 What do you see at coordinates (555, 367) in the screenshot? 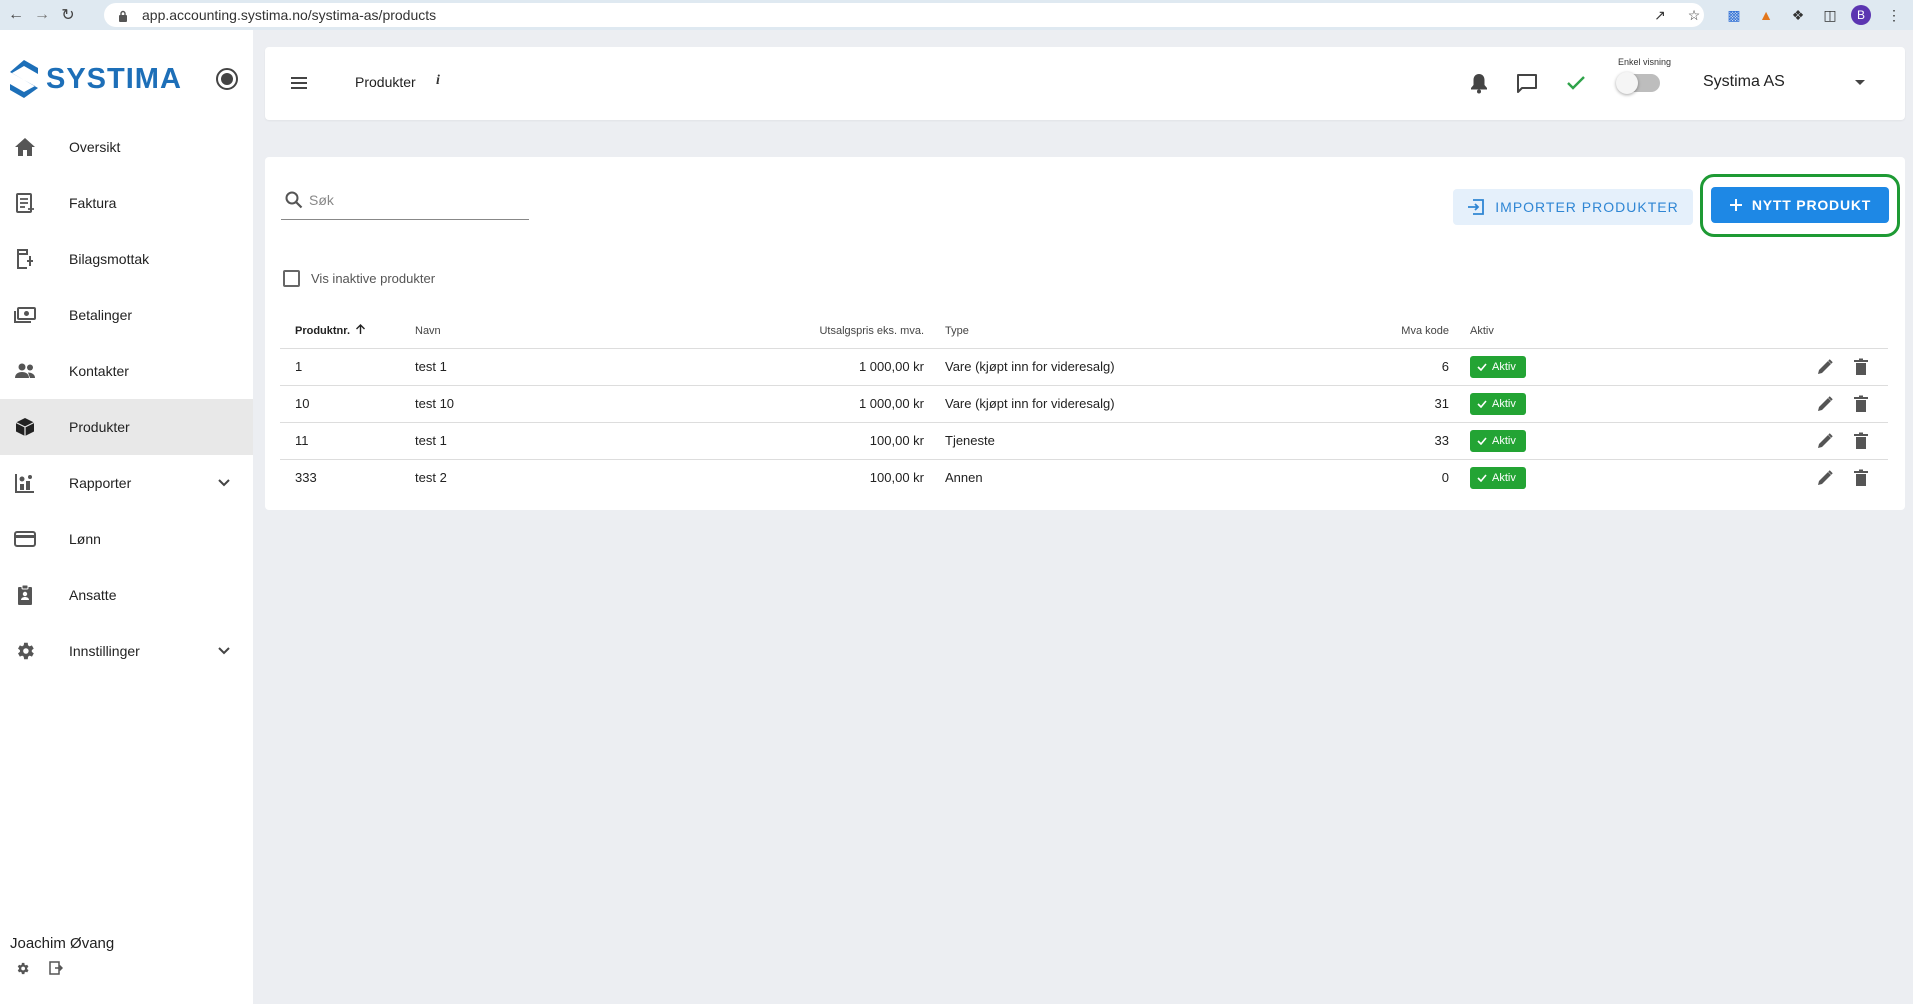
I see `cell-name: test 1` at bounding box center [555, 367].